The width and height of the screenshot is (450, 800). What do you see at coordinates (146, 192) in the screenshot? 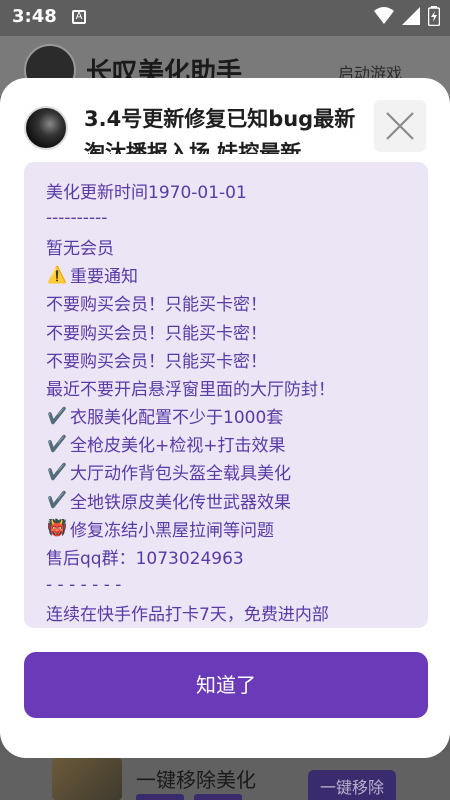
I see `announcement-line-text: 美化更新时间1970-01-01` at bounding box center [146, 192].